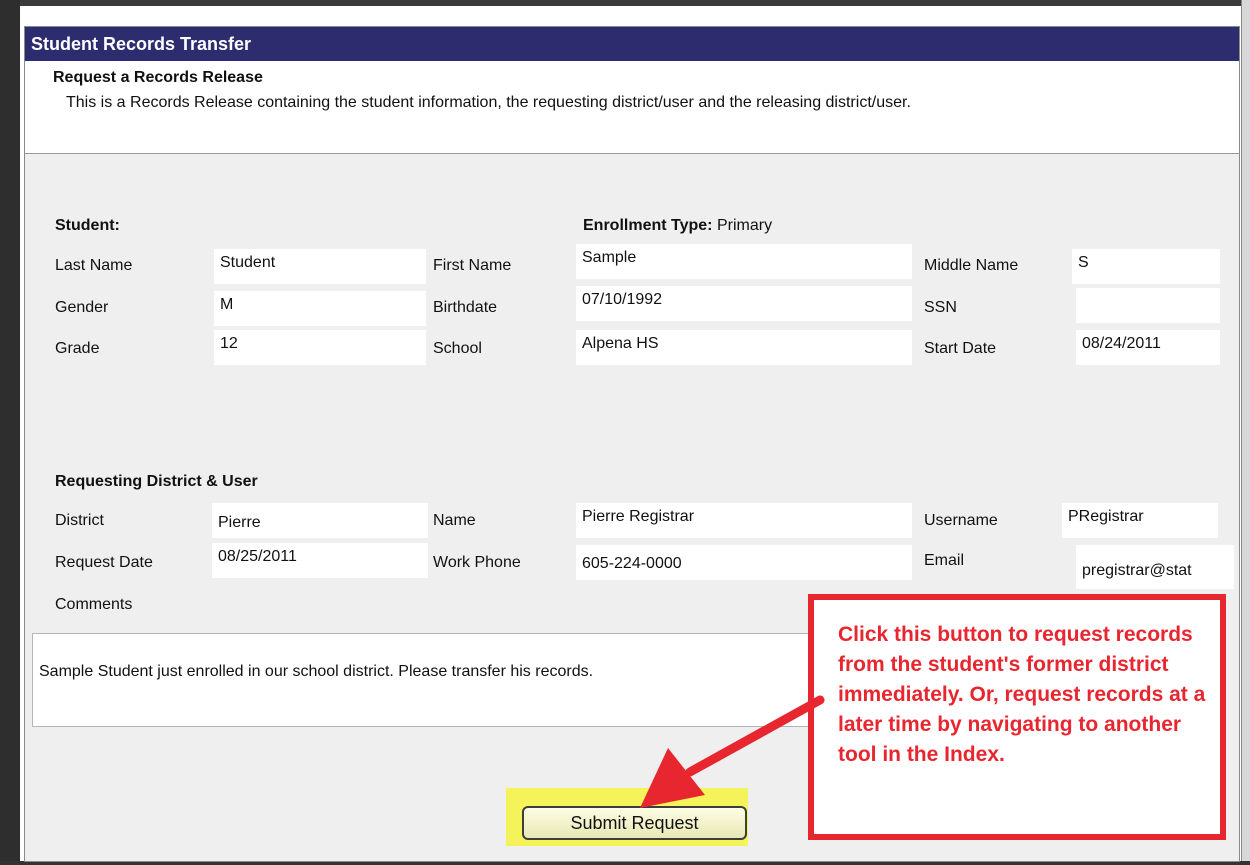 The width and height of the screenshot is (1250, 865). What do you see at coordinates (744, 347) in the screenshot?
I see `school-field: Alpena HS` at bounding box center [744, 347].